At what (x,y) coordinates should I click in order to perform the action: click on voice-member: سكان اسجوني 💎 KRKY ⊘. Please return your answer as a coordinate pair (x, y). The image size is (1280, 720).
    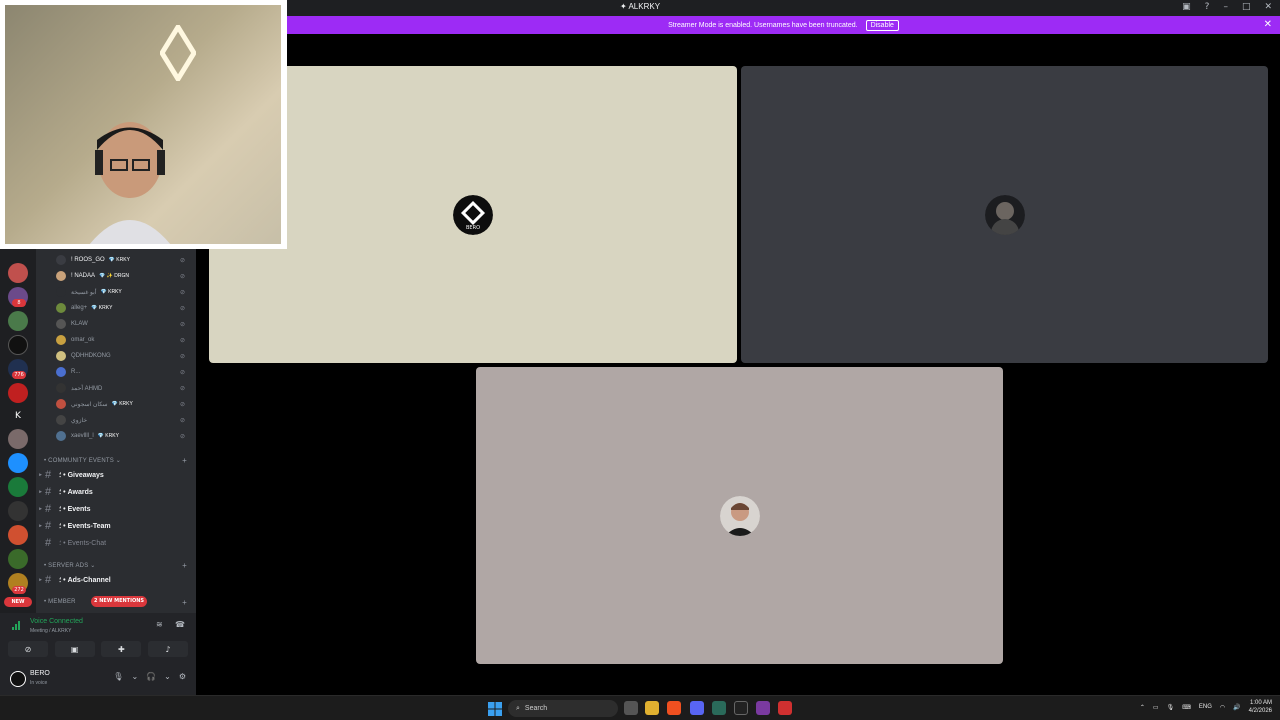
    Looking at the image, I should click on (123, 404).